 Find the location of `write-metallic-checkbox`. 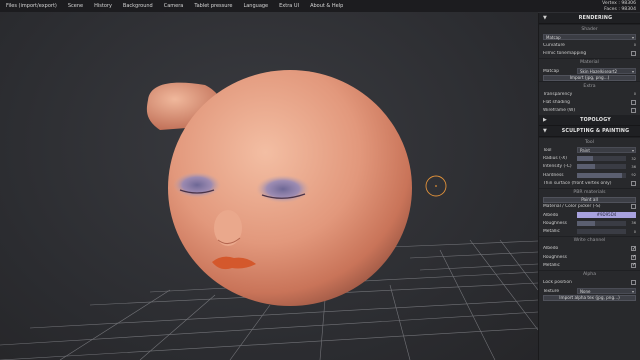

write-metallic-checkbox is located at coordinates (633, 265).